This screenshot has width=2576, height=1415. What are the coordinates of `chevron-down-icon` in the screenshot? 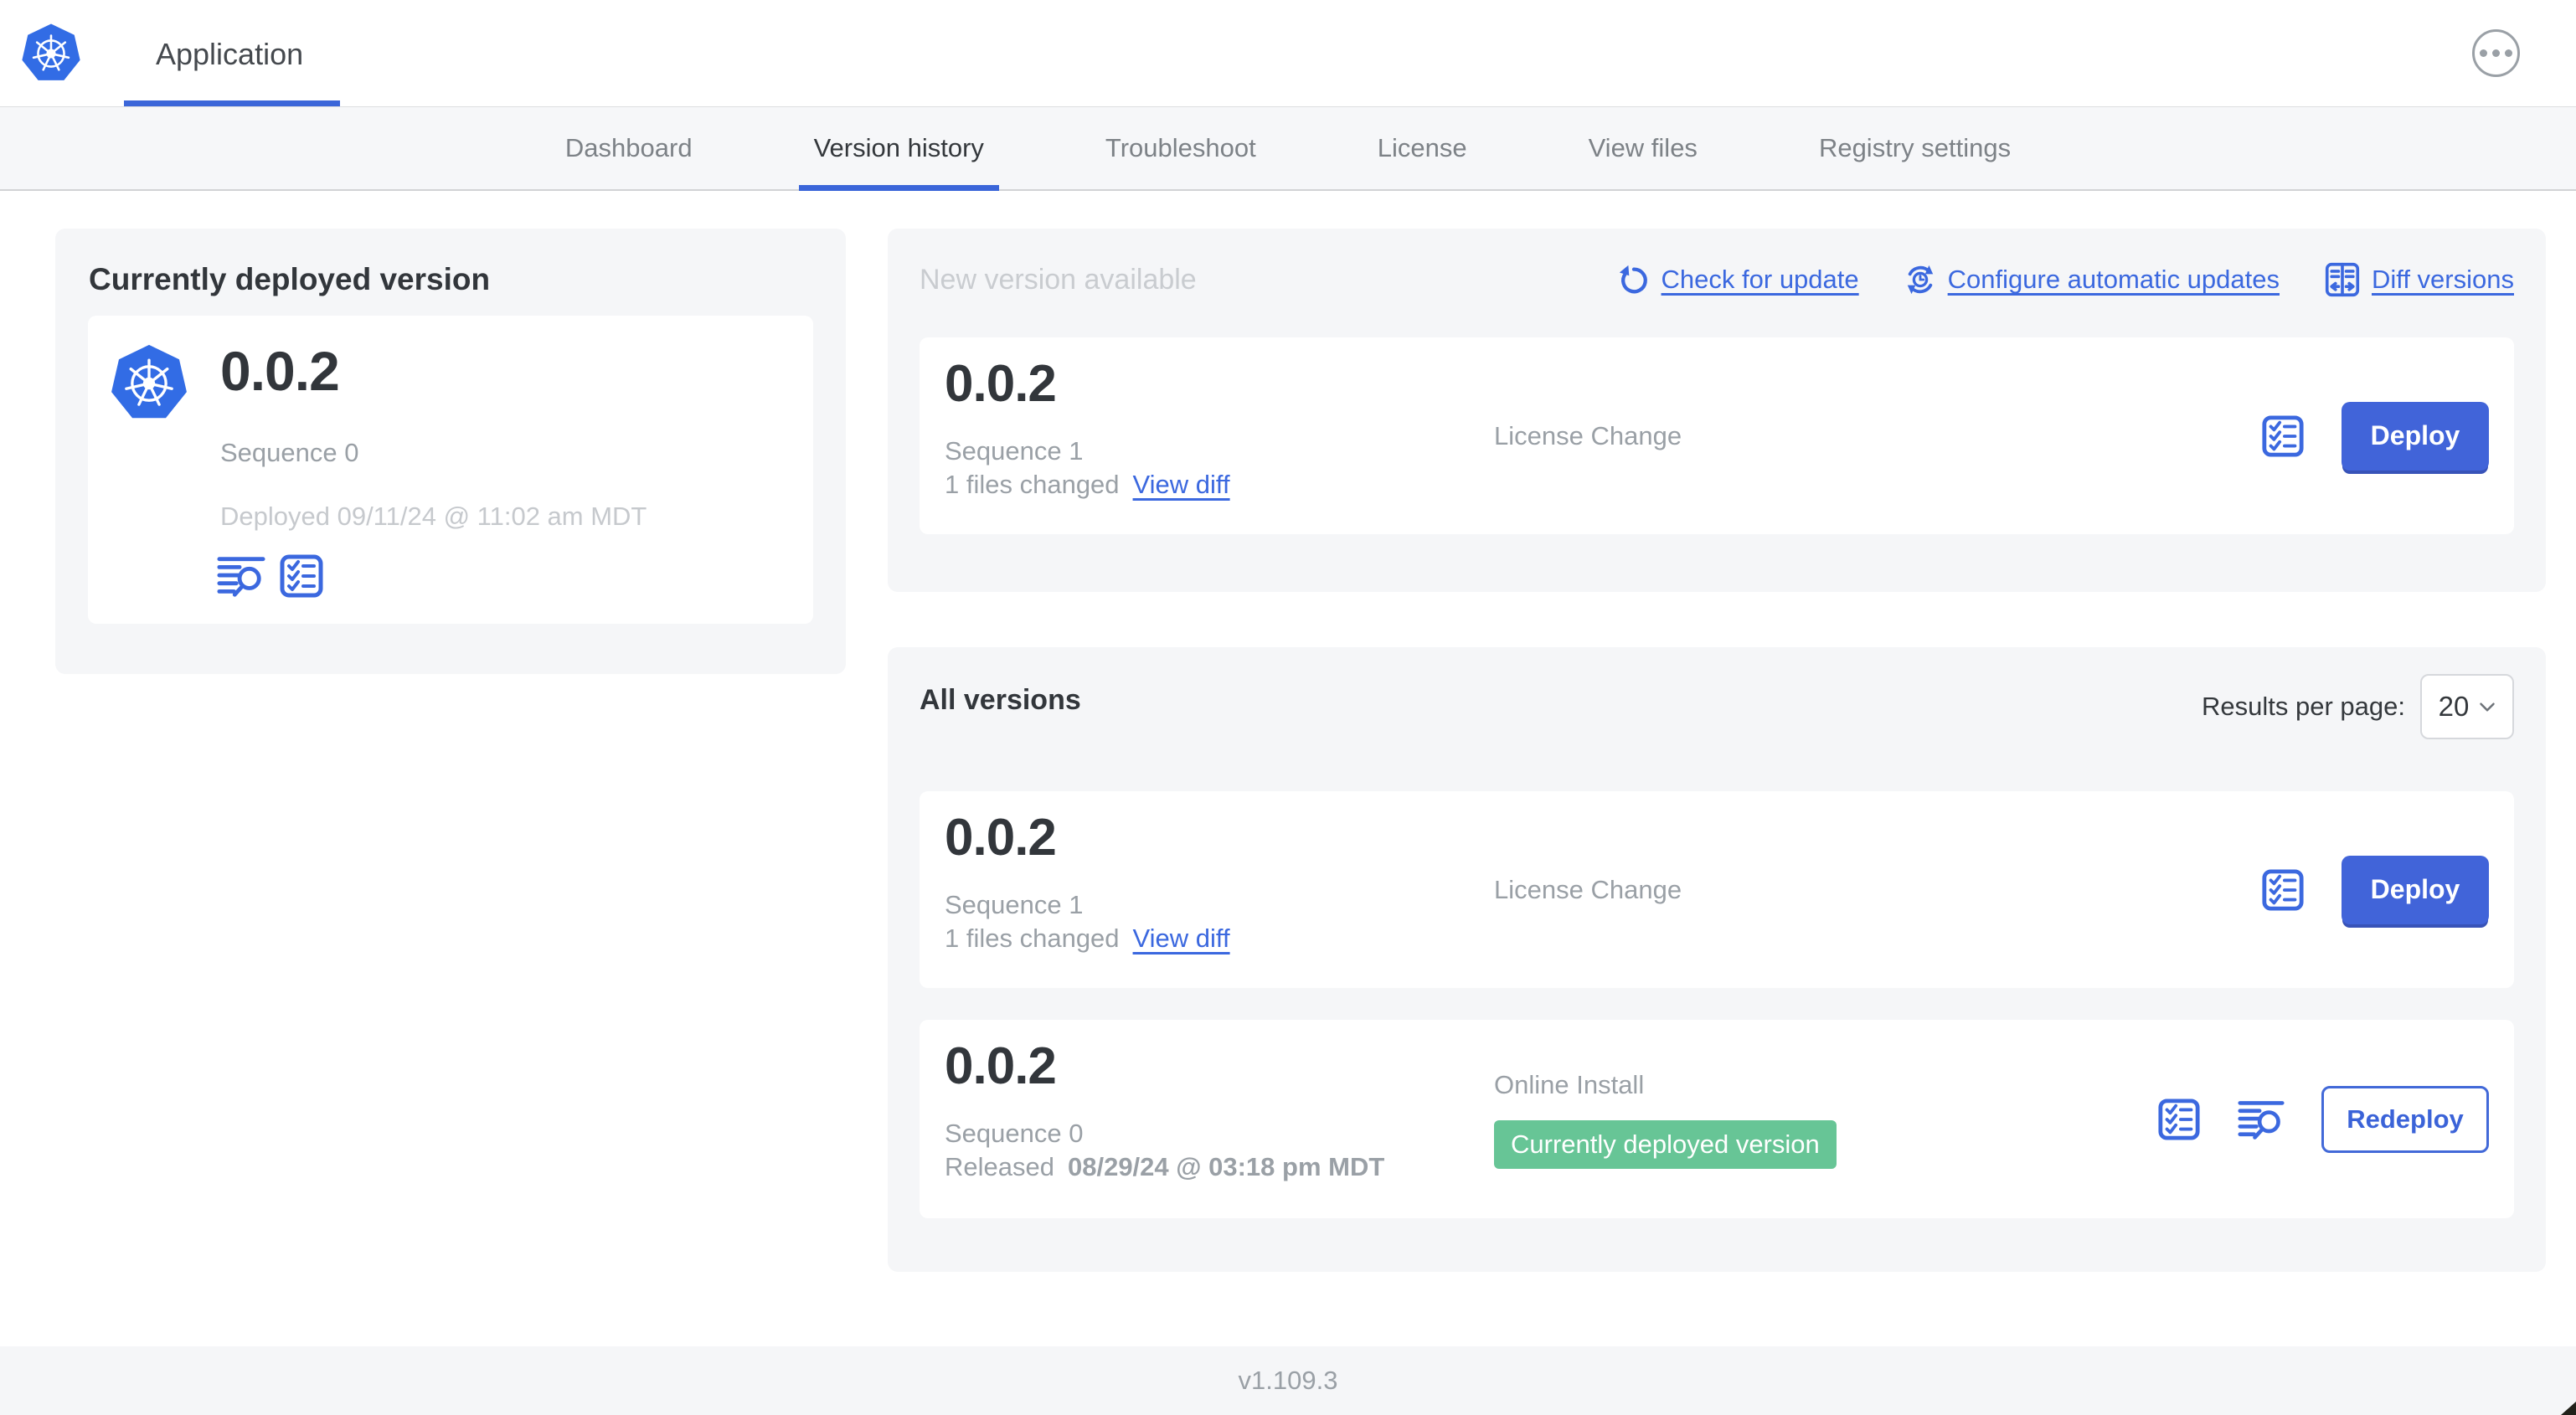 It's located at (2487, 707).